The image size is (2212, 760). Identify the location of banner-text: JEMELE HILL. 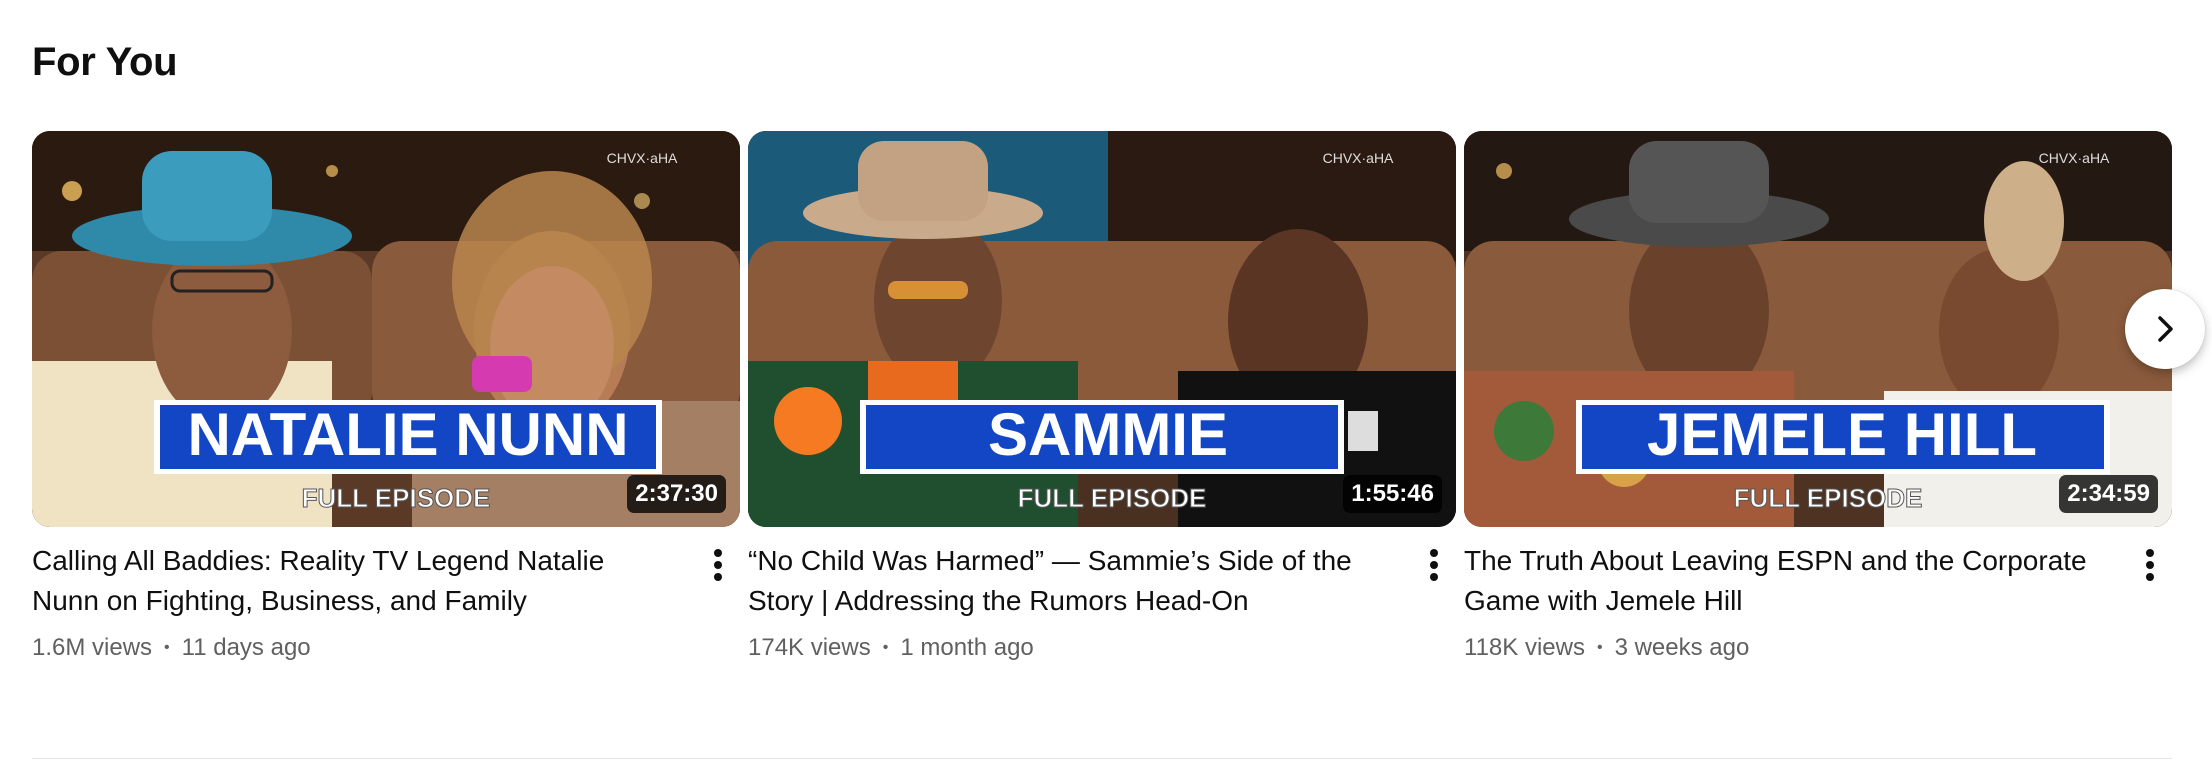
(1842, 434).